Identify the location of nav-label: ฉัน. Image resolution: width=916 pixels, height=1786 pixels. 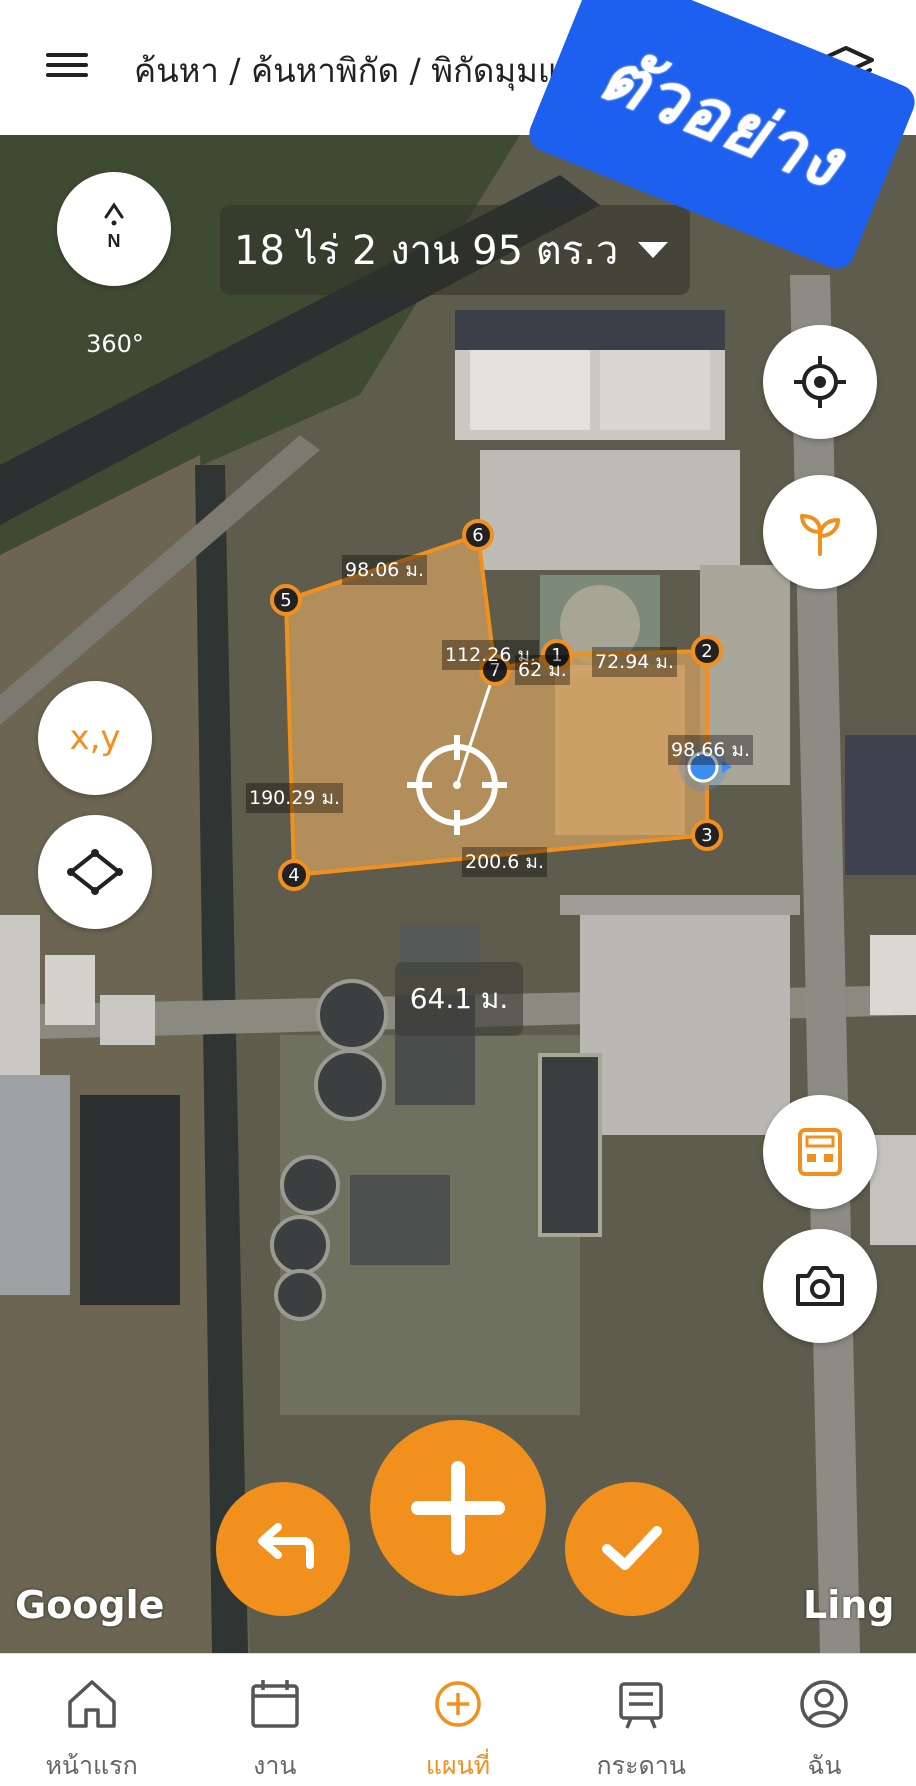
(824, 1765).